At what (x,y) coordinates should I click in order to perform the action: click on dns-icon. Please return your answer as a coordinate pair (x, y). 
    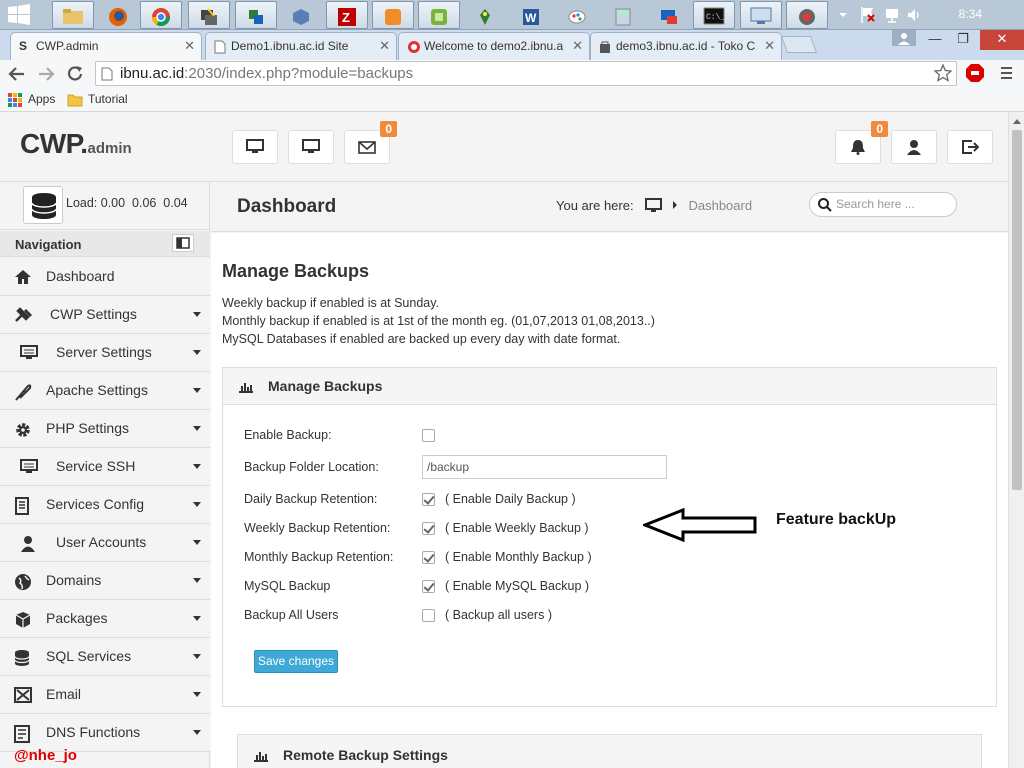
    Looking at the image, I should click on (22, 734).